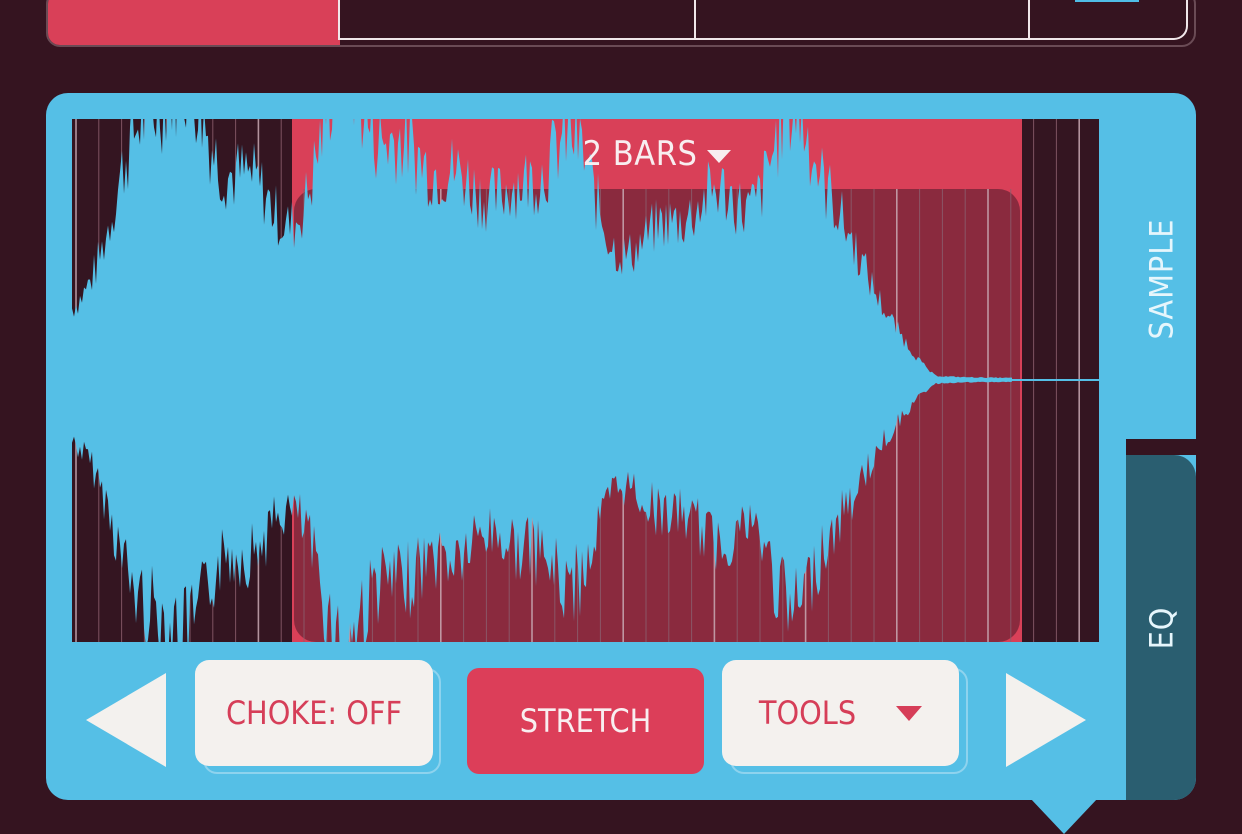 The image size is (1242, 834). I want to click on triangle-left-icon, so click(126, 720).